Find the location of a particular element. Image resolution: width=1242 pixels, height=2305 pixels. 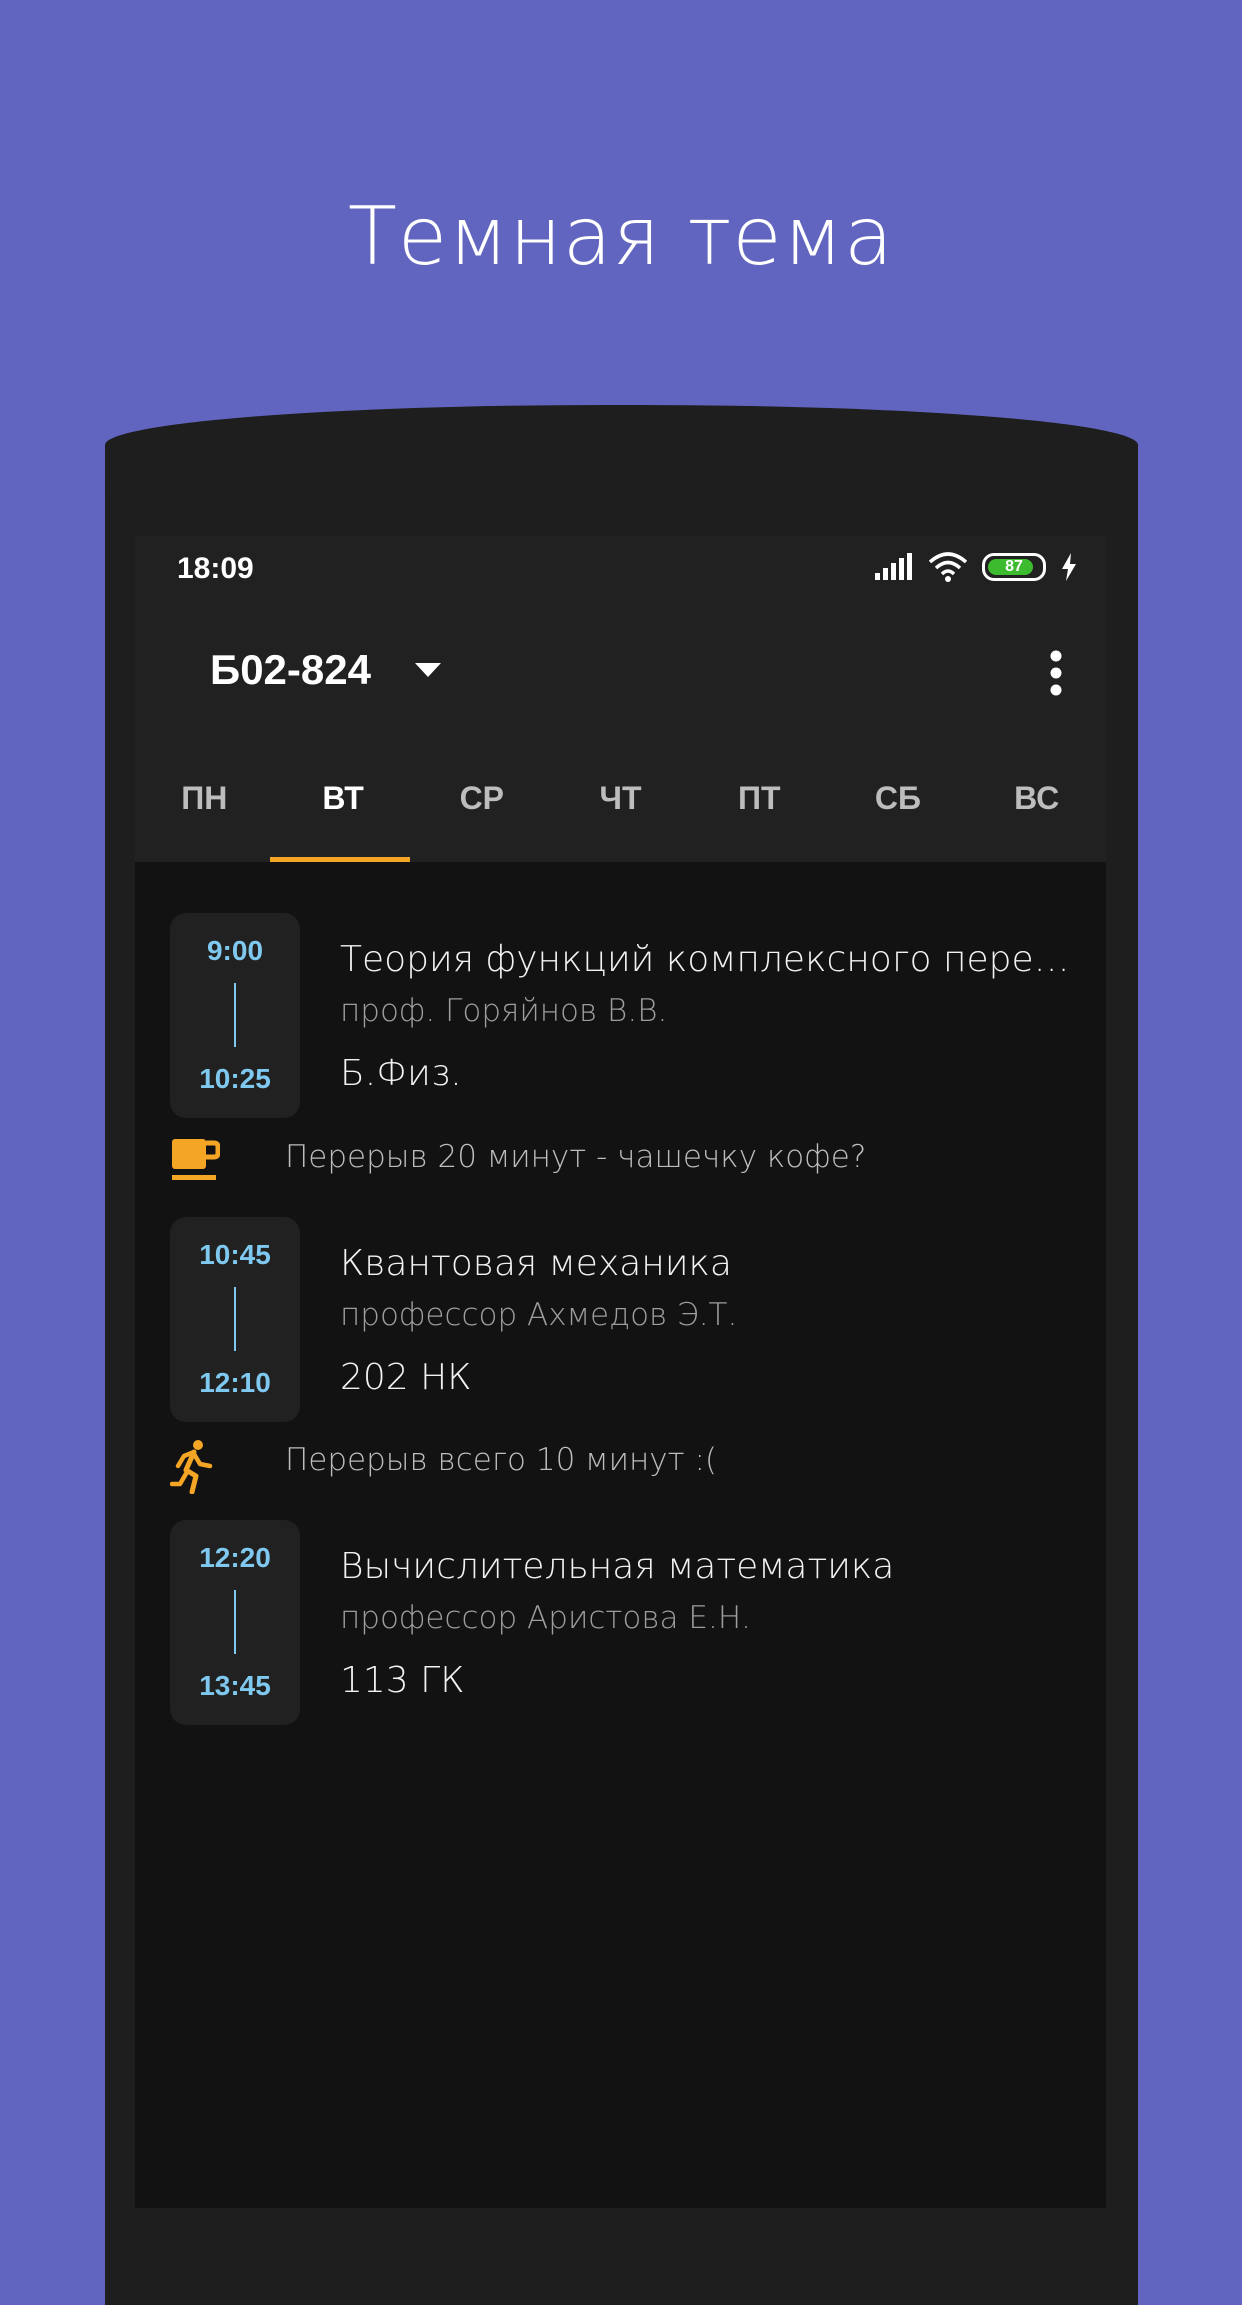

lesson-time-box: 10:45 12:10 is located at coordinates (235, 1319).